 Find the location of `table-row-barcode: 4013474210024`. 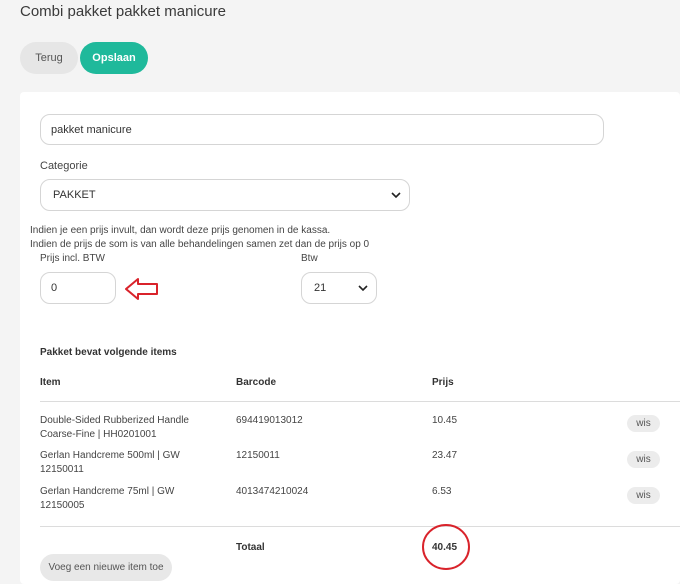

table-row-barcode: 4013474210024 is located at coordinates (272, 491).